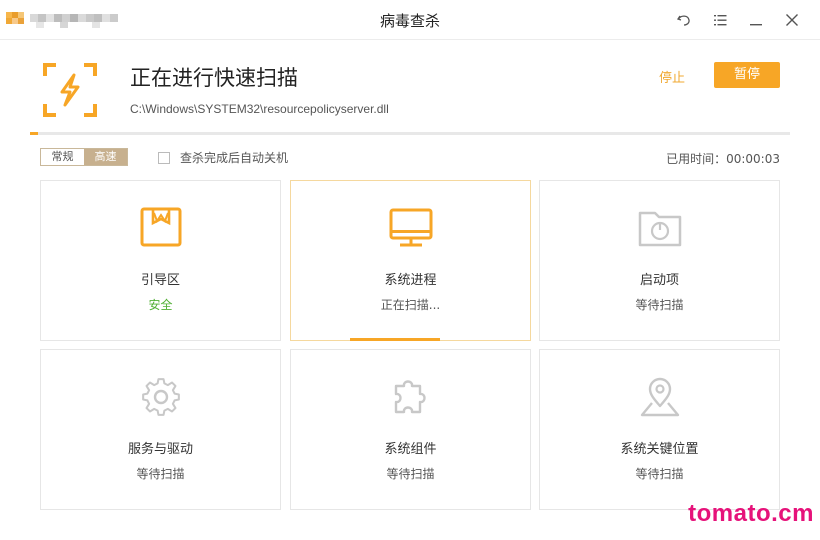 This screenshot has width=820, height=540. What do you see at coordinates (105, 157) in the screenshot?
I see `mode-fast-option: 高速` at bounding box center [105, 157].